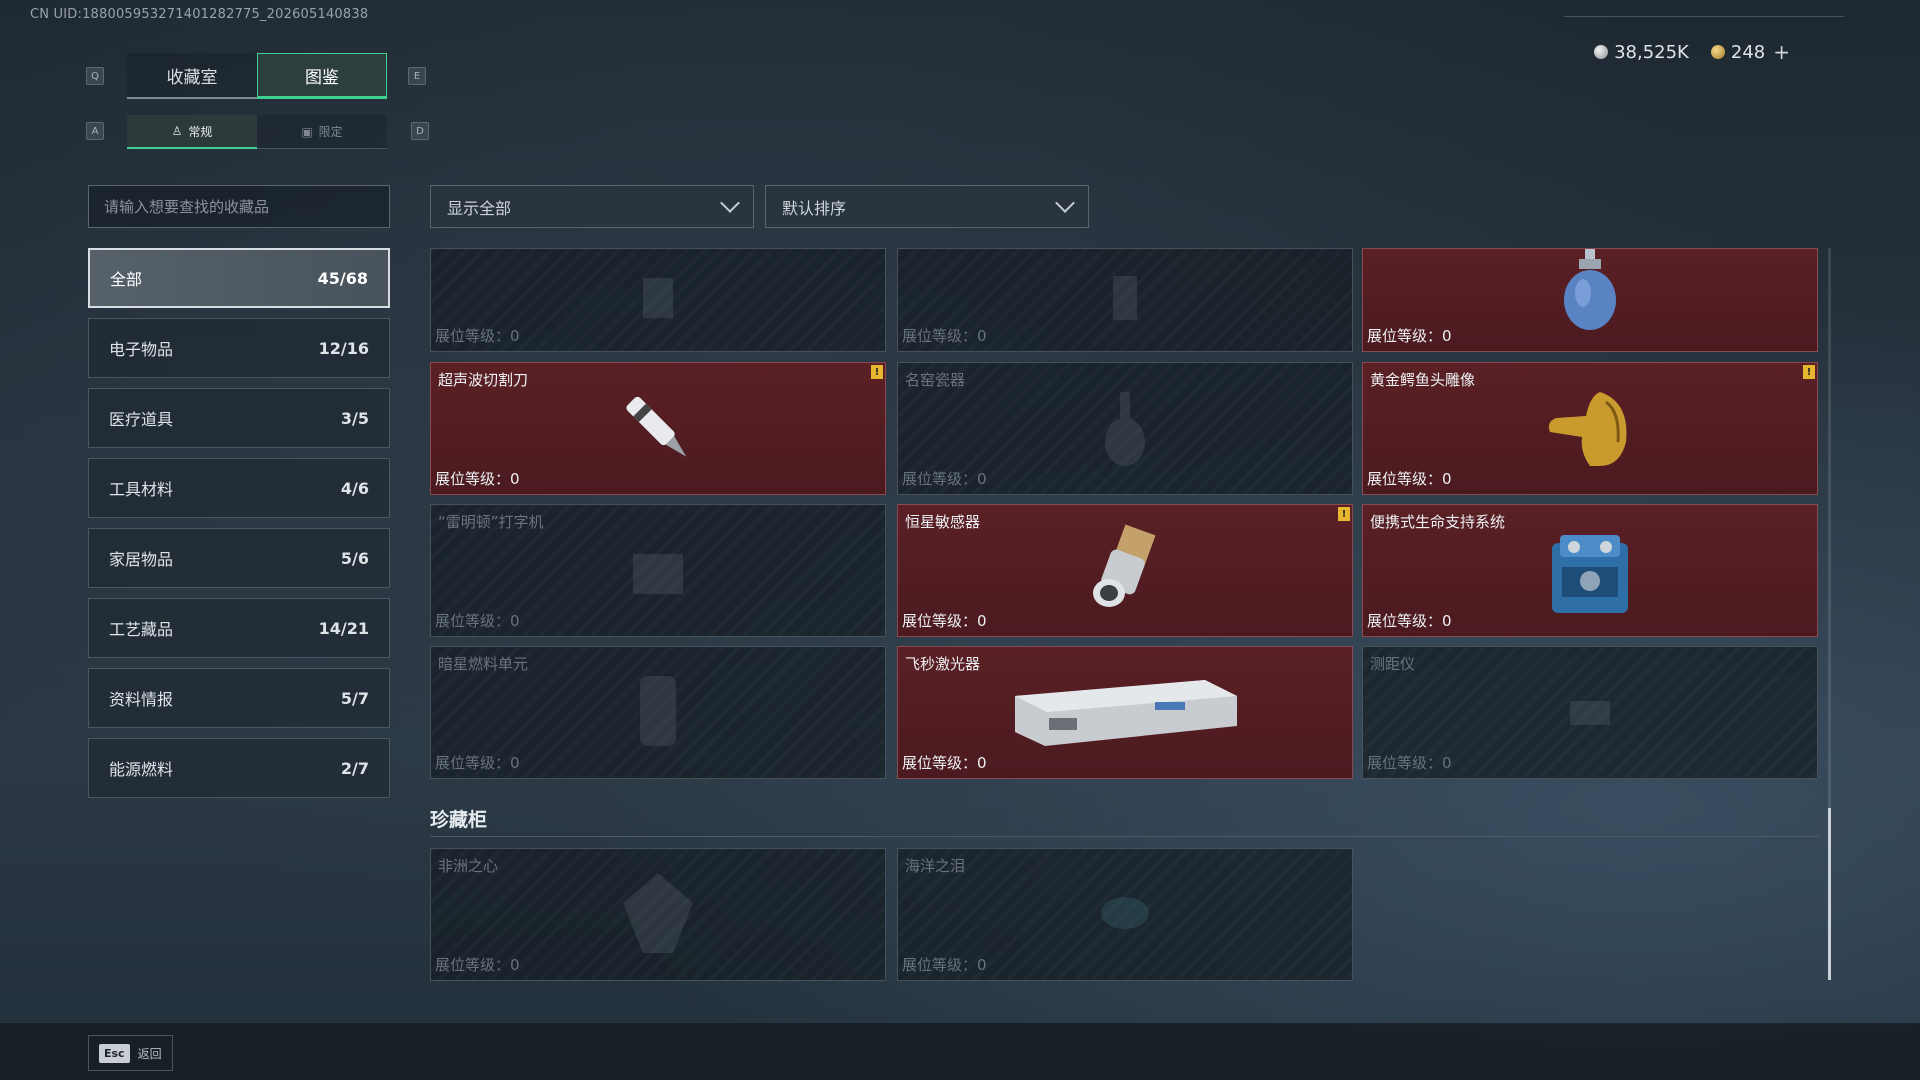 The width and height of the screenshot is (1920, 1080). What do you see at coordinates (343, 628) in the screenshot?
I see `category-count: 14/21` at bounding box center [343, 628].